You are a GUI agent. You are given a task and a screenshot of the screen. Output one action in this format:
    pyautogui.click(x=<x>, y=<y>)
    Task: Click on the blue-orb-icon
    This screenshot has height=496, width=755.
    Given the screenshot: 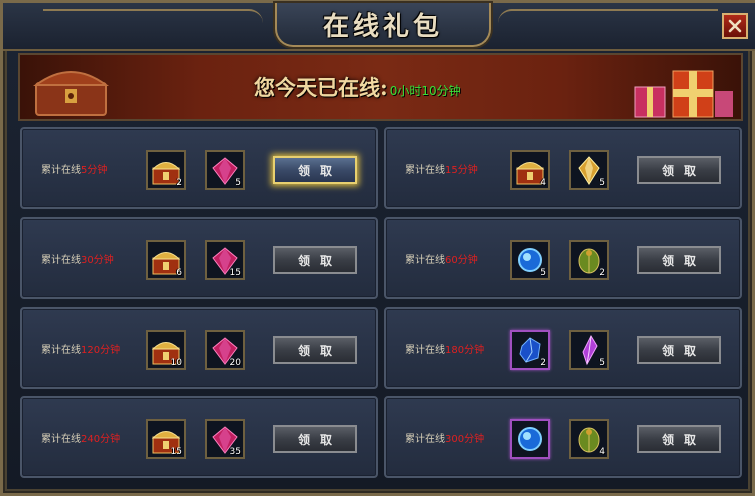 What is the action you would take?
    pyautogui.click(x=530, y=439)
    